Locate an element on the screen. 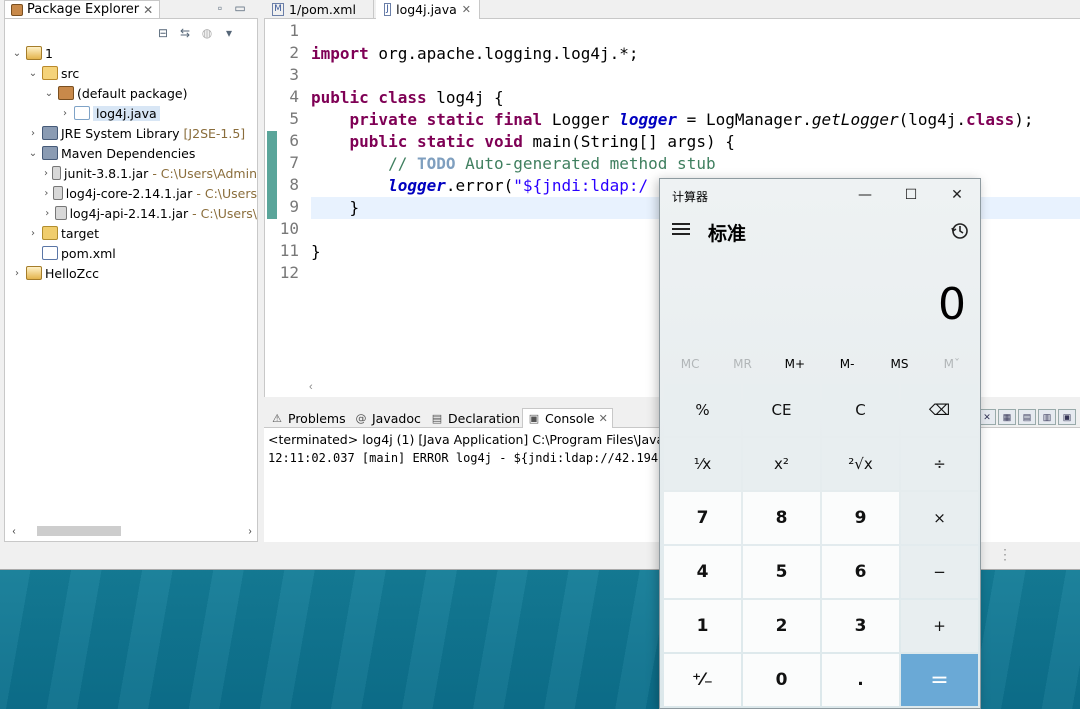 The height and width of the screenshot is (709, 1080). history-icon is located at coordinates (960, 231).